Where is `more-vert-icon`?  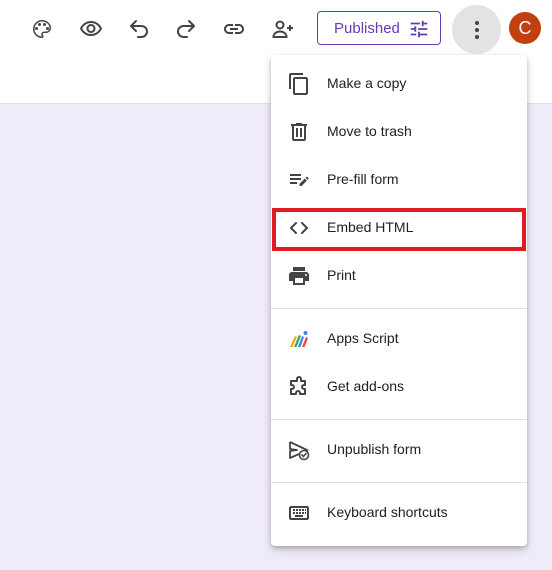
more-vert-icon is located at coordinates (476, 29).